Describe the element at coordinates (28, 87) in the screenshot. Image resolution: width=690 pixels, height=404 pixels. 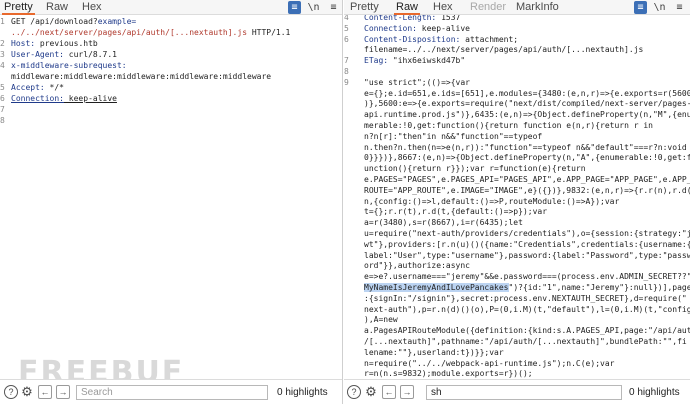
I see `code-token: Accept:` at that location.